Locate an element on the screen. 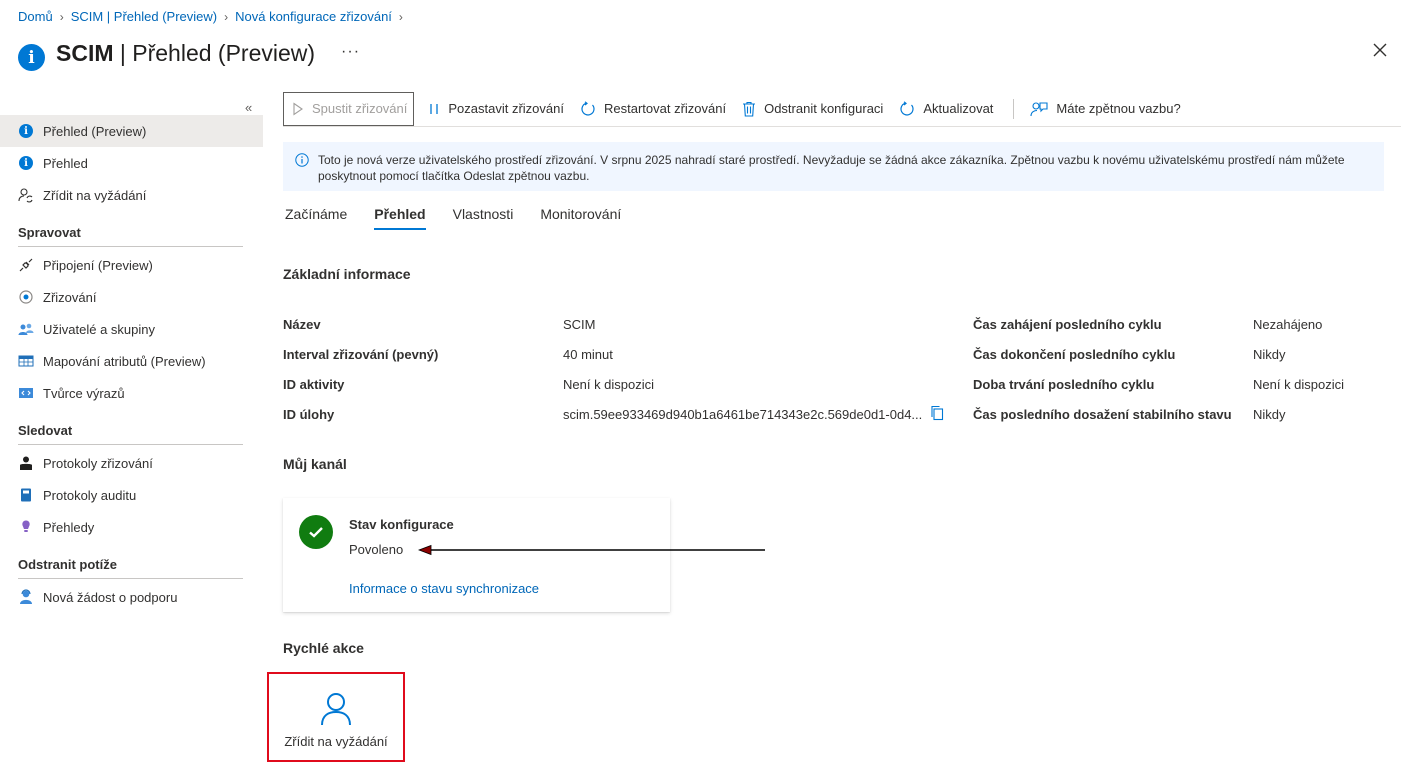 The height and width of the screenshot is (770, 1403). field-value-activity-id: Není k dispozici is located at coordinates (609, 384).